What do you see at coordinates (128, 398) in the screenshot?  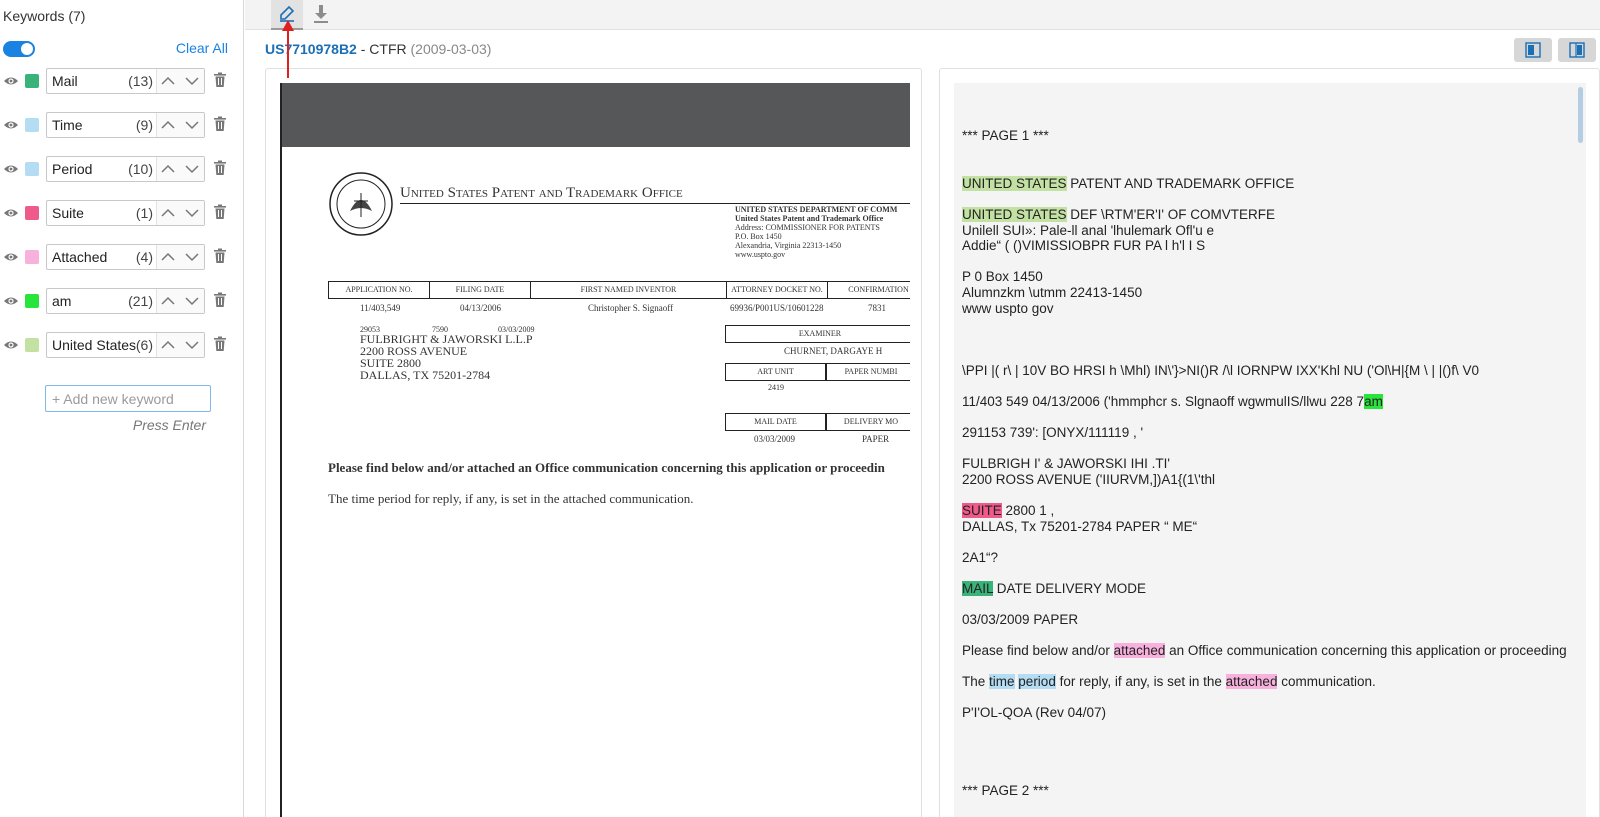 I see `new-keyword-input` at bounding box center [128, 398].